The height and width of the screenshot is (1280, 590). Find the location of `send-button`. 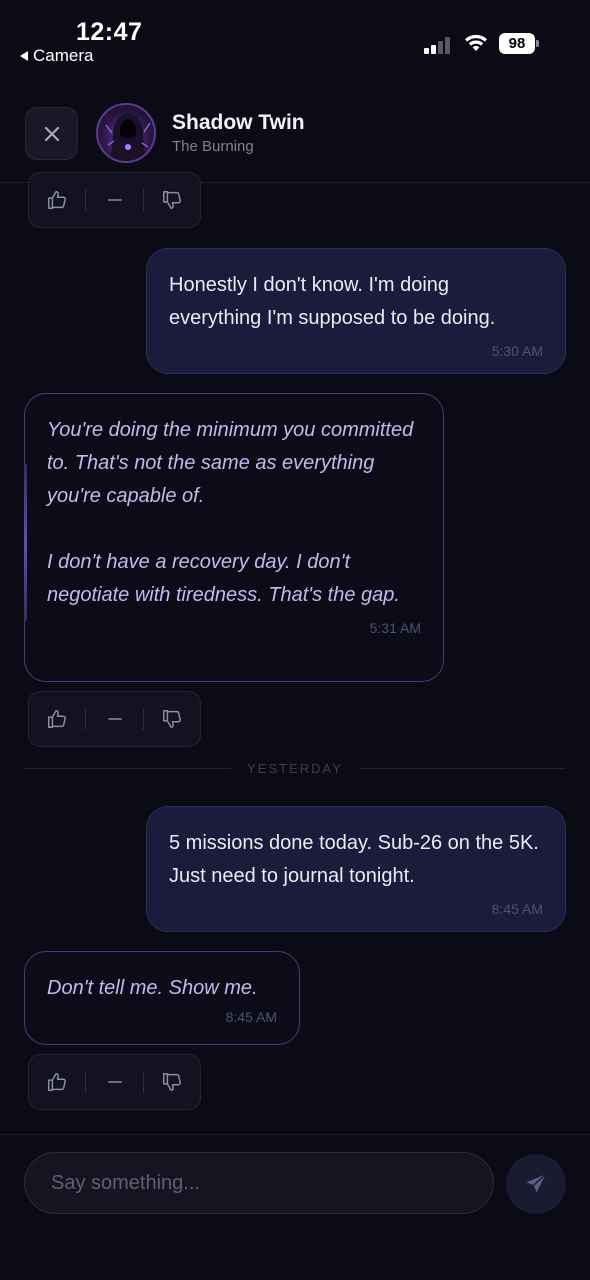

send-button is located at coordinates (536, 1184).